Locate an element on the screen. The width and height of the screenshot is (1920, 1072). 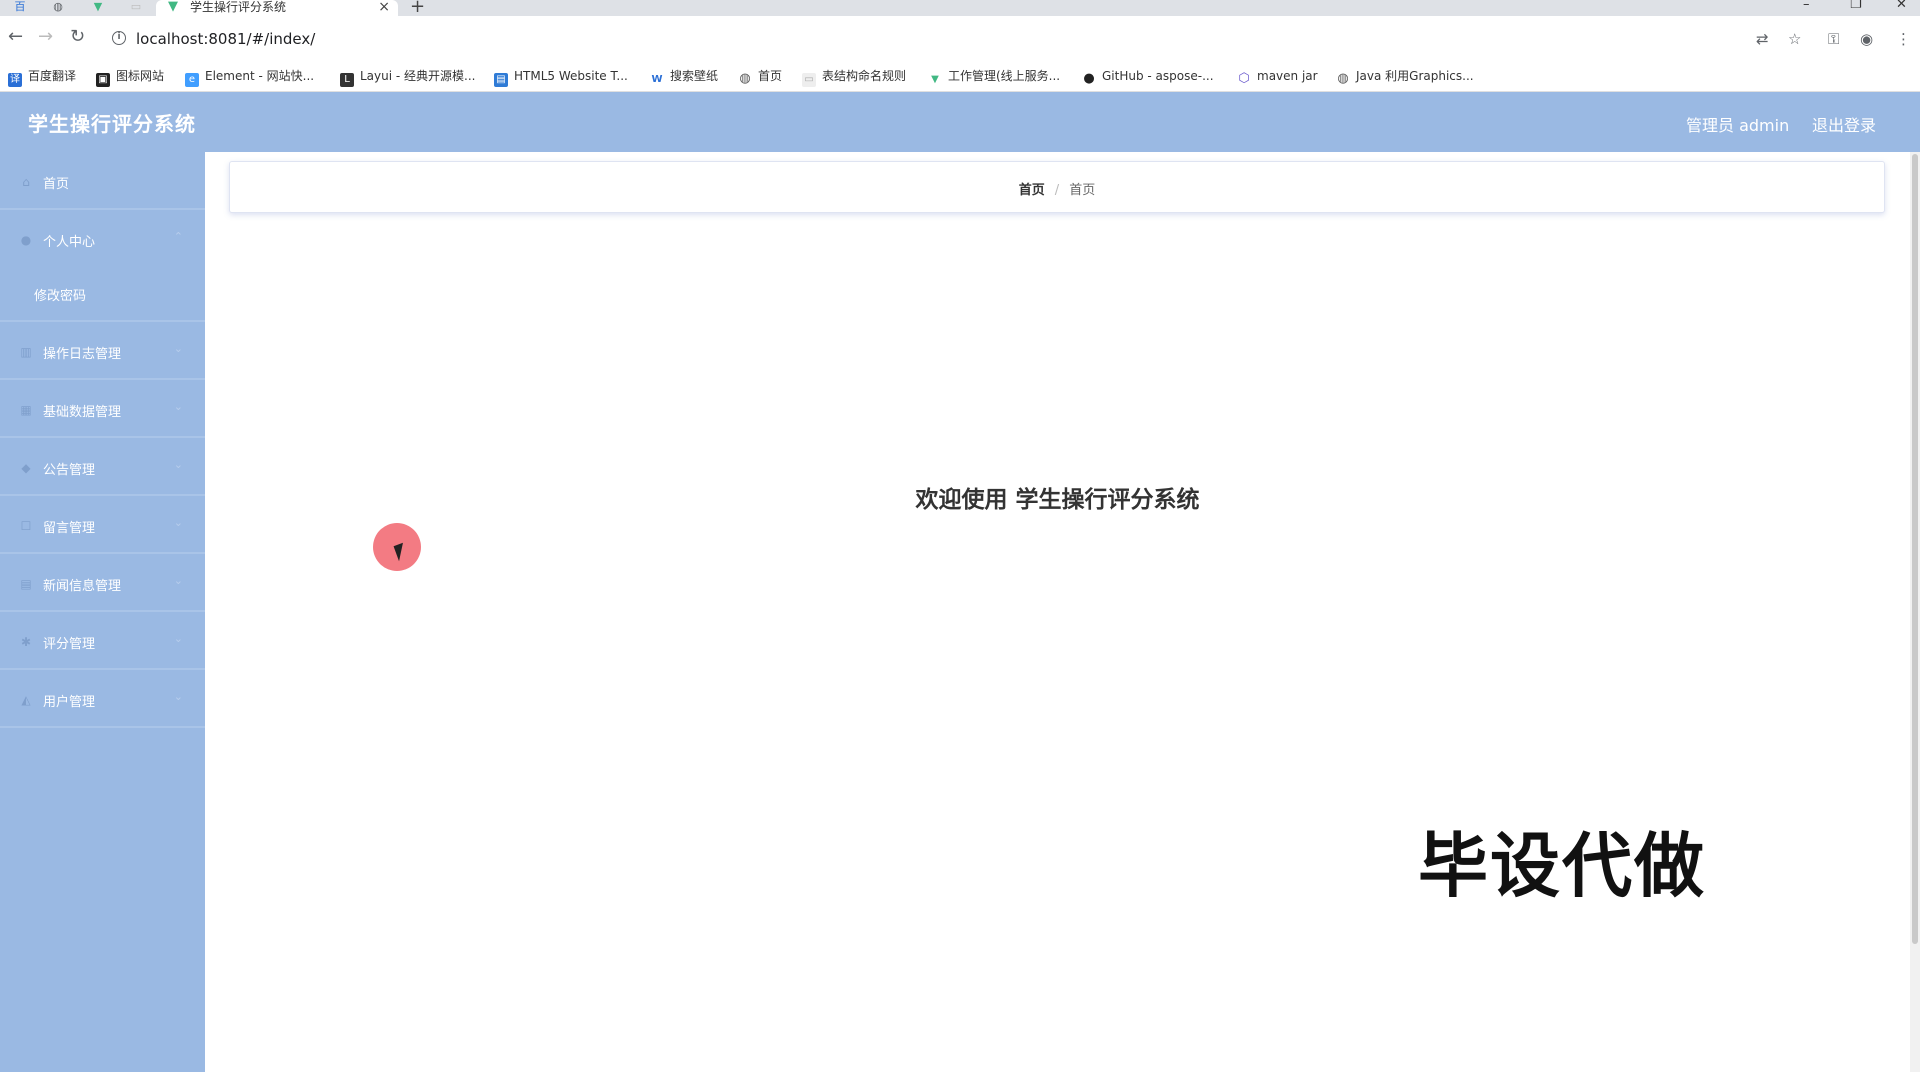
bookmark-item: 译百度翻译 is located at coordinates (42, 77).